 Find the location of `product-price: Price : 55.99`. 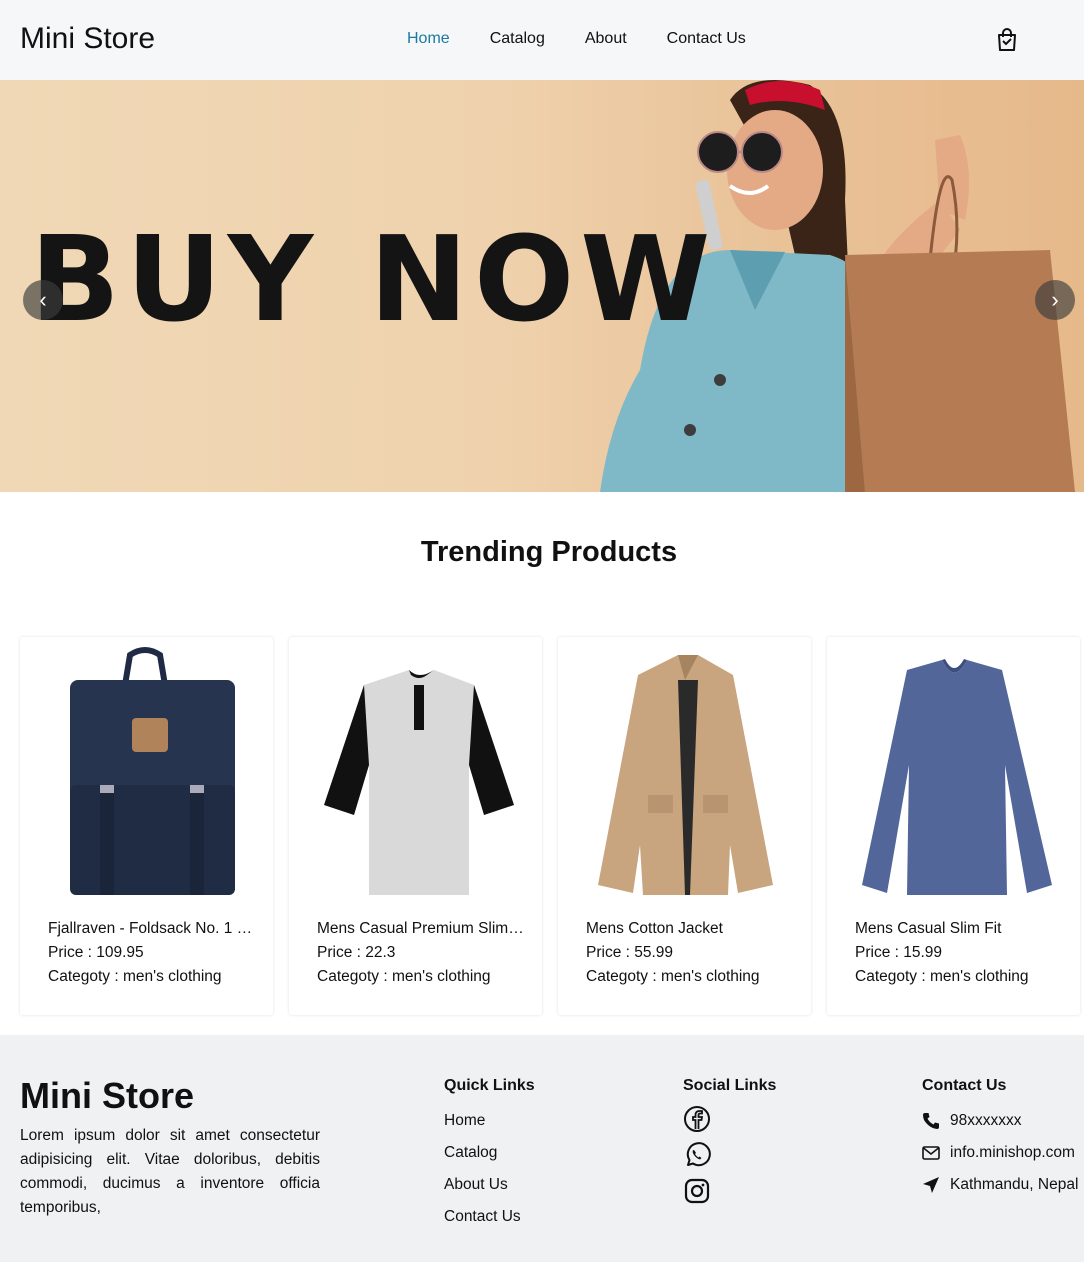

product-price: Price : 55.99 is located at coordinates (630, 952).